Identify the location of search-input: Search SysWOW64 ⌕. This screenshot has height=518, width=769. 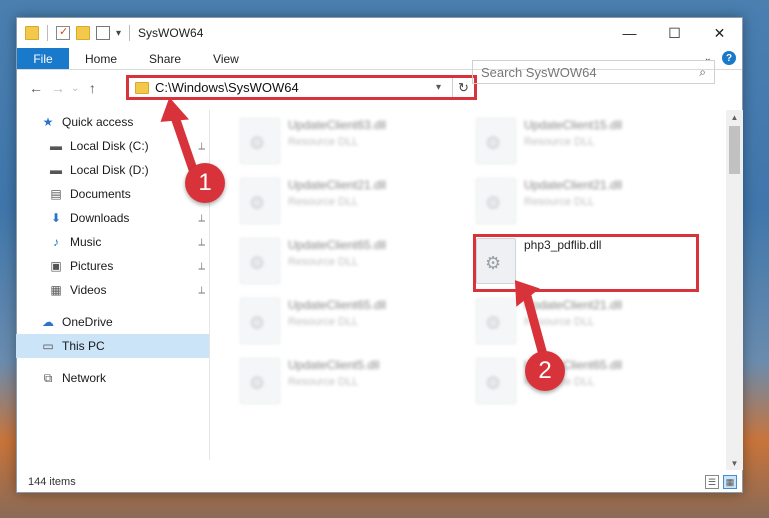
(593, 72).